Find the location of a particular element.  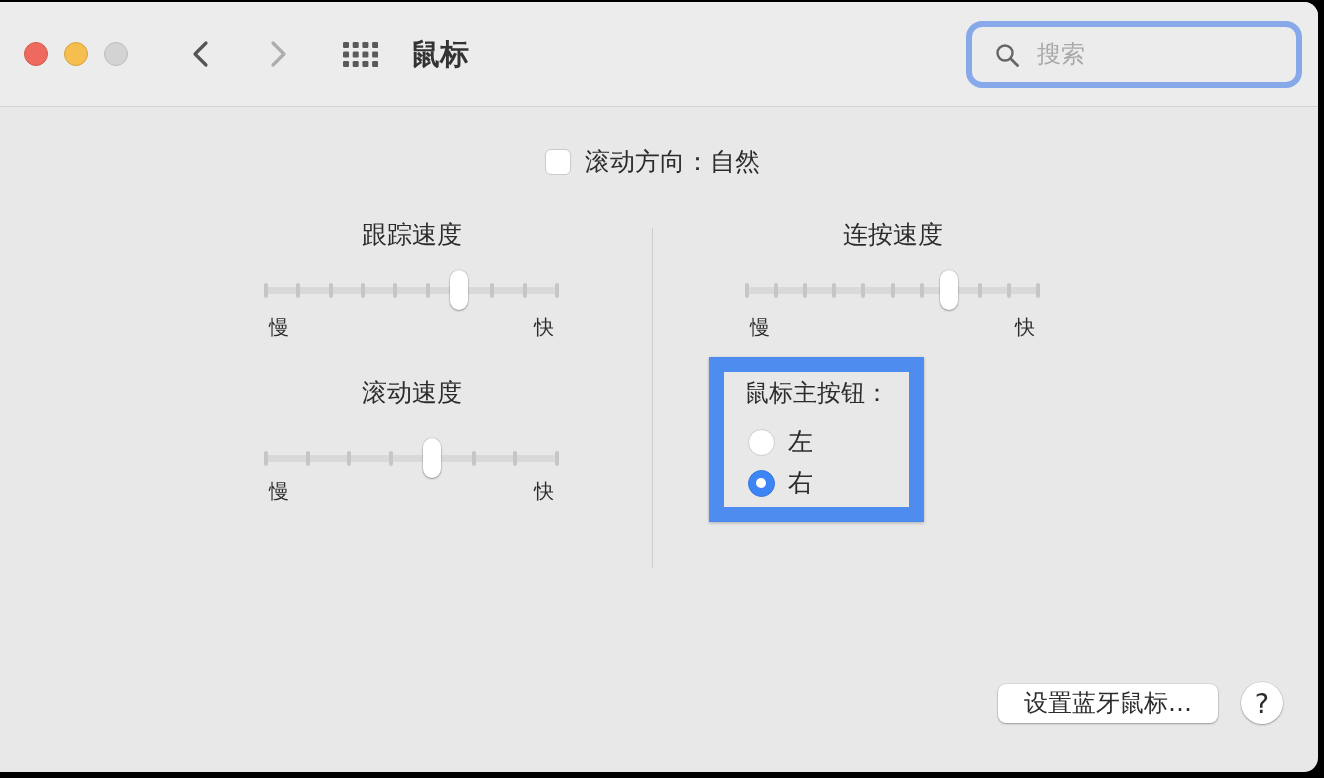

slider-title: 滚动速度 is located at coordinates (411, 393).